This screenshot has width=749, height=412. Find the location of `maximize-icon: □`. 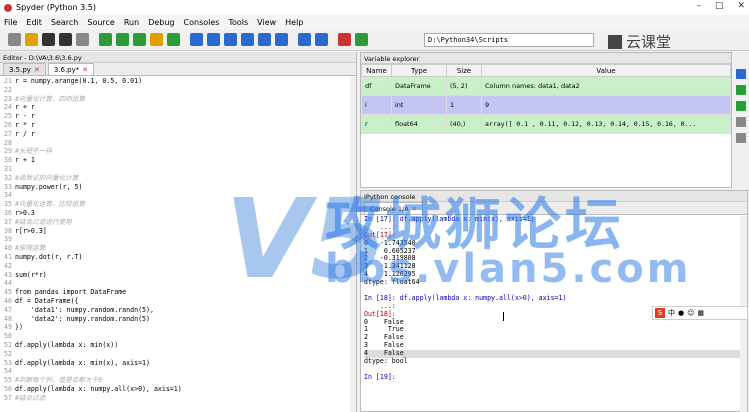

maximize-icon: □ is located at coordinates (719, 6).